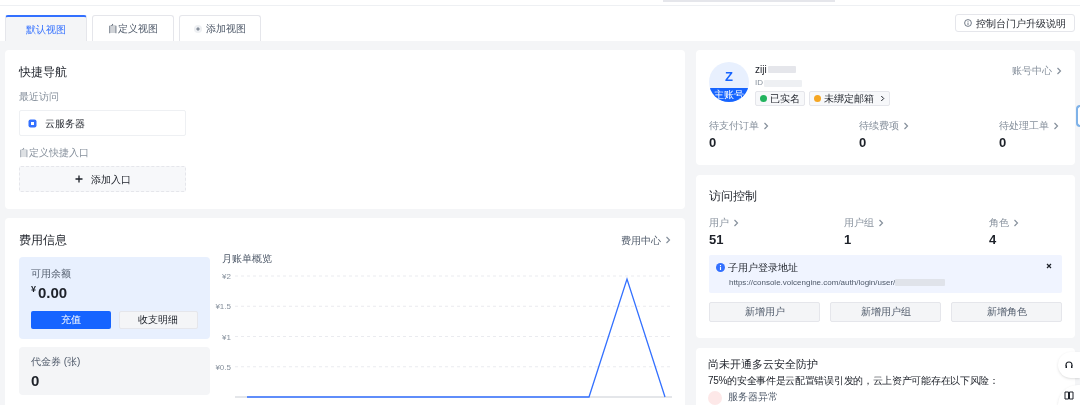 The height and width of the screenshot is (405, 1080). What do you see at coordinates (51, 274) in the screenshot?
I see `balance-label: 可用余额` at bounding box center [51, 274].